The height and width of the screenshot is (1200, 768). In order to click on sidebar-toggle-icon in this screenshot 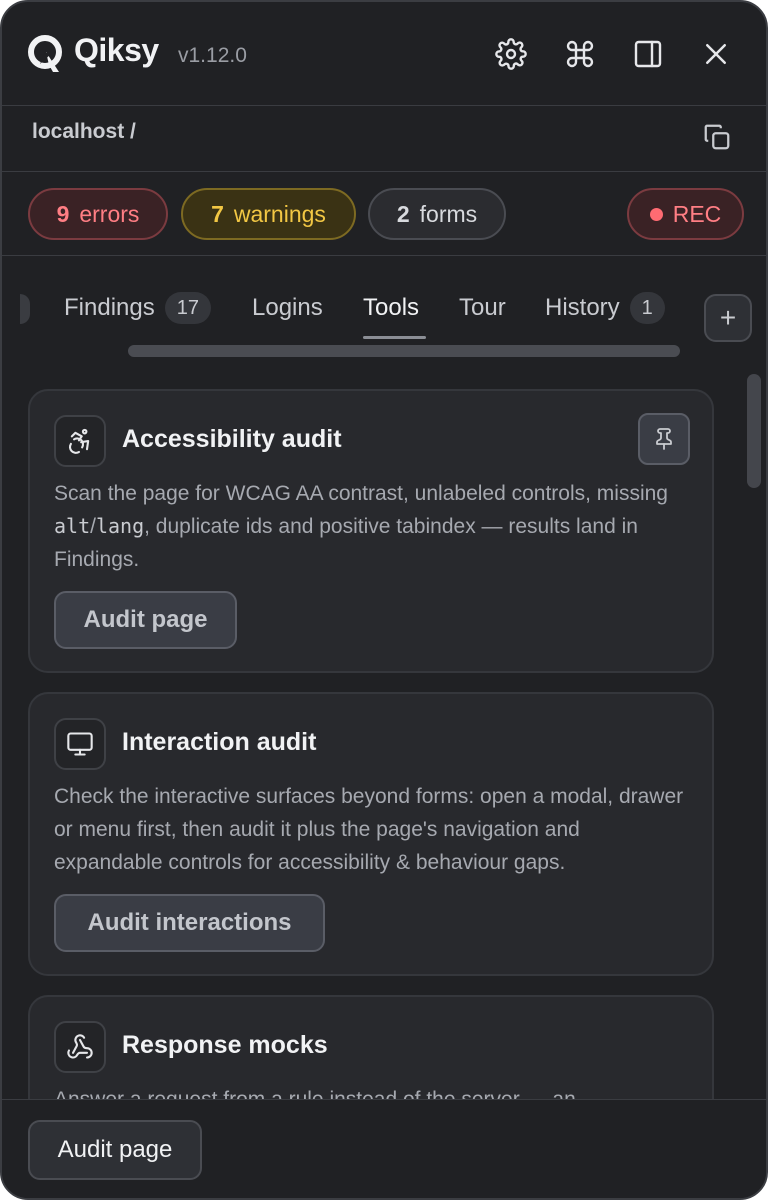, I will do `click(648, 54)`.